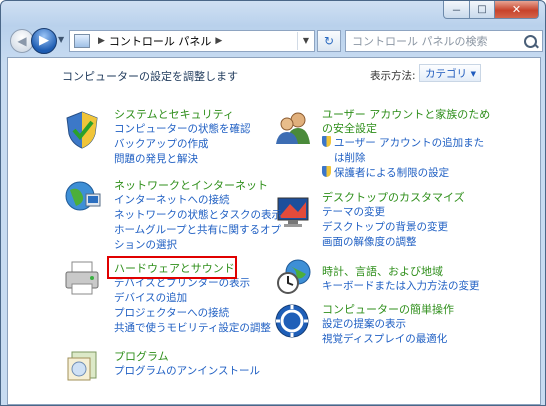 The image size is (546, 406). Describe the element at coordinates (406, 115) in the screenshot. I see `category-title-user-accounts: ユーザー アカウントと家族のため` at that location.